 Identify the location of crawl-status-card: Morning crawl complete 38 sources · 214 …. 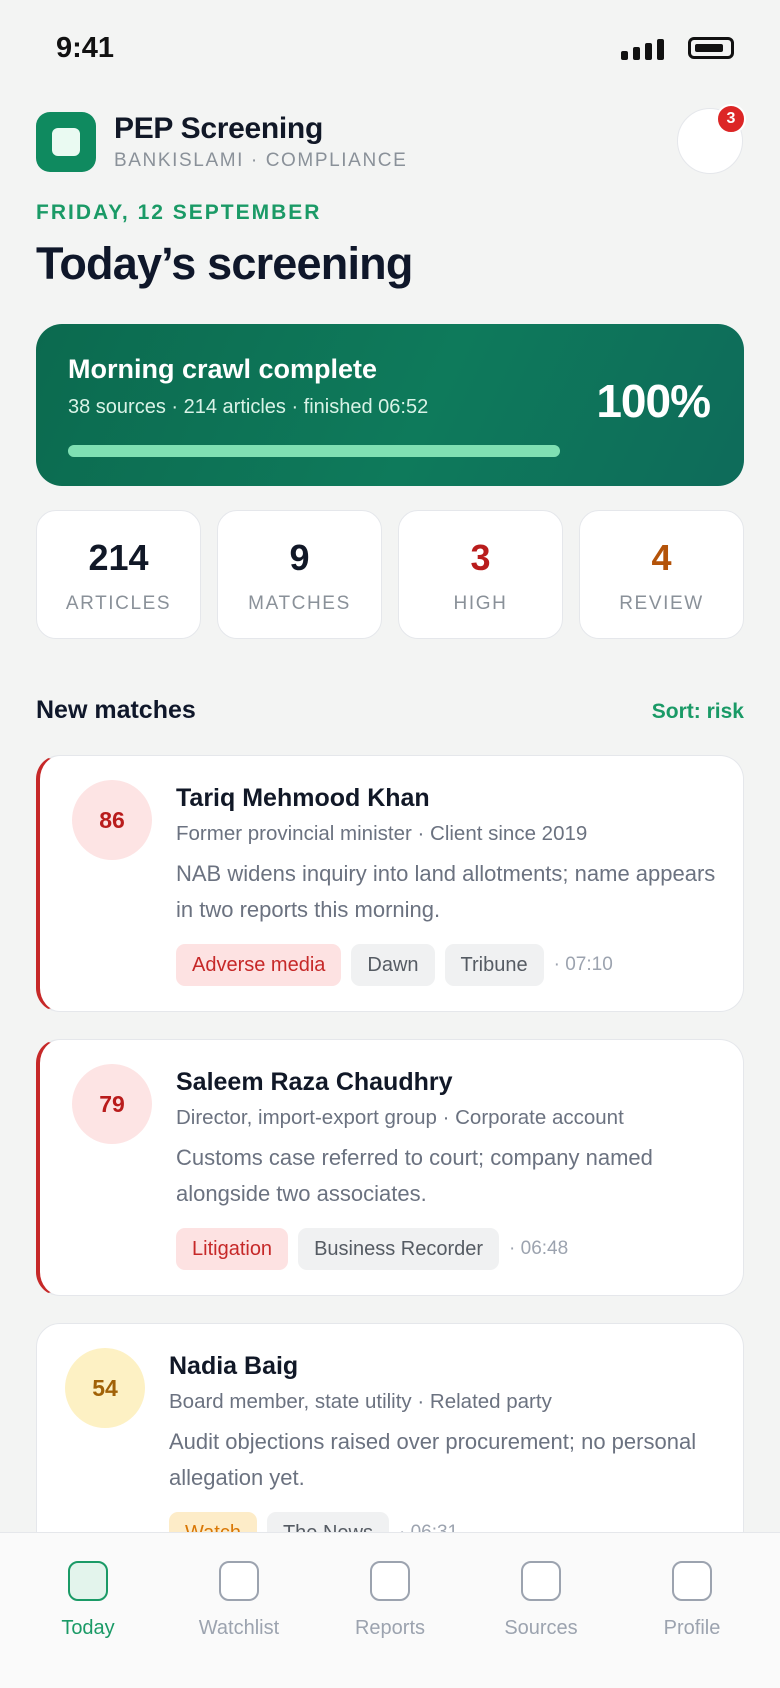
(390, 405).